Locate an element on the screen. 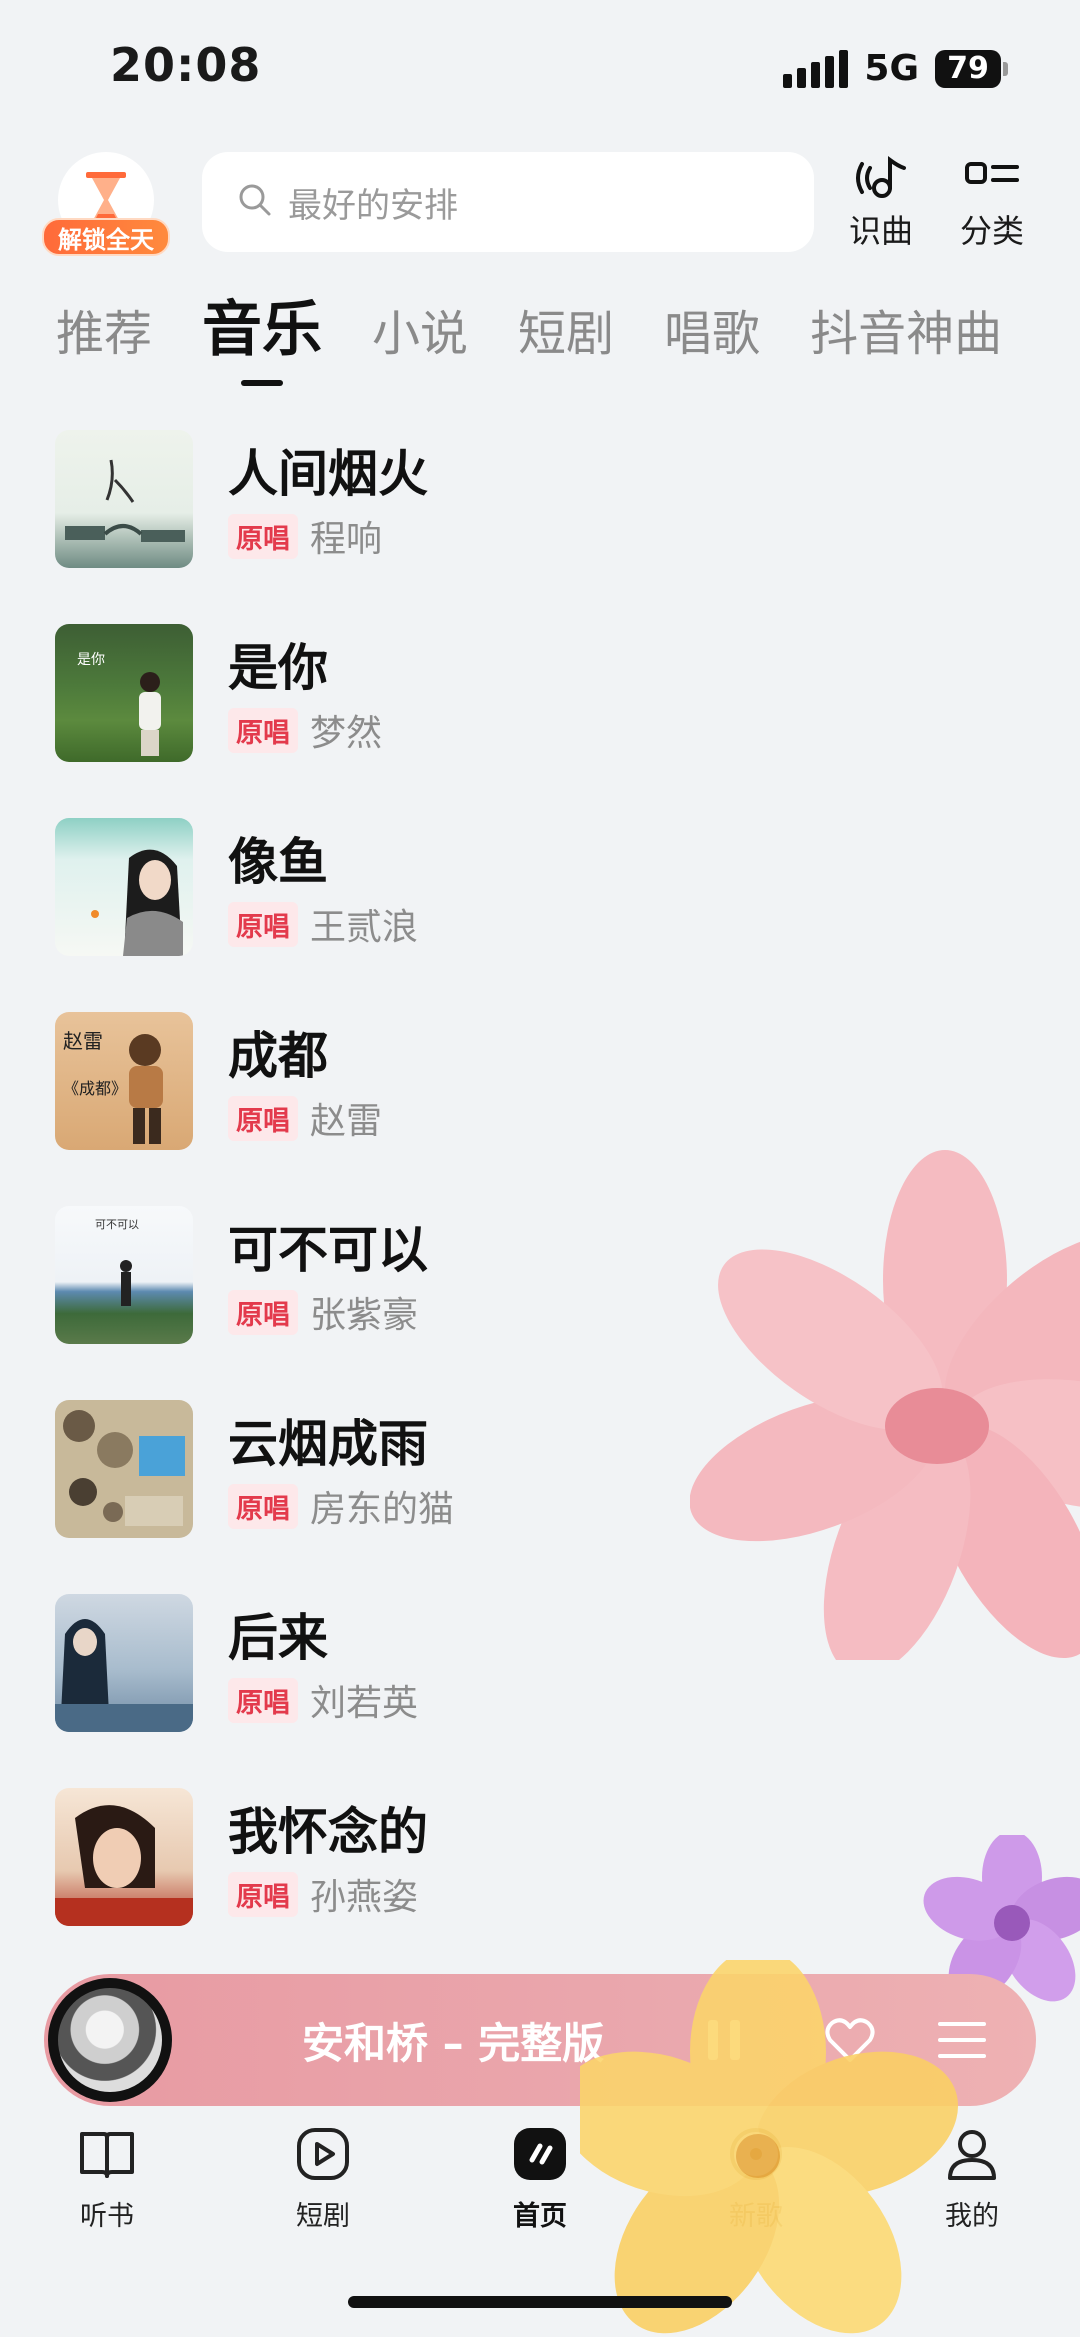  book-icon is located at coordinates (107, 2154).